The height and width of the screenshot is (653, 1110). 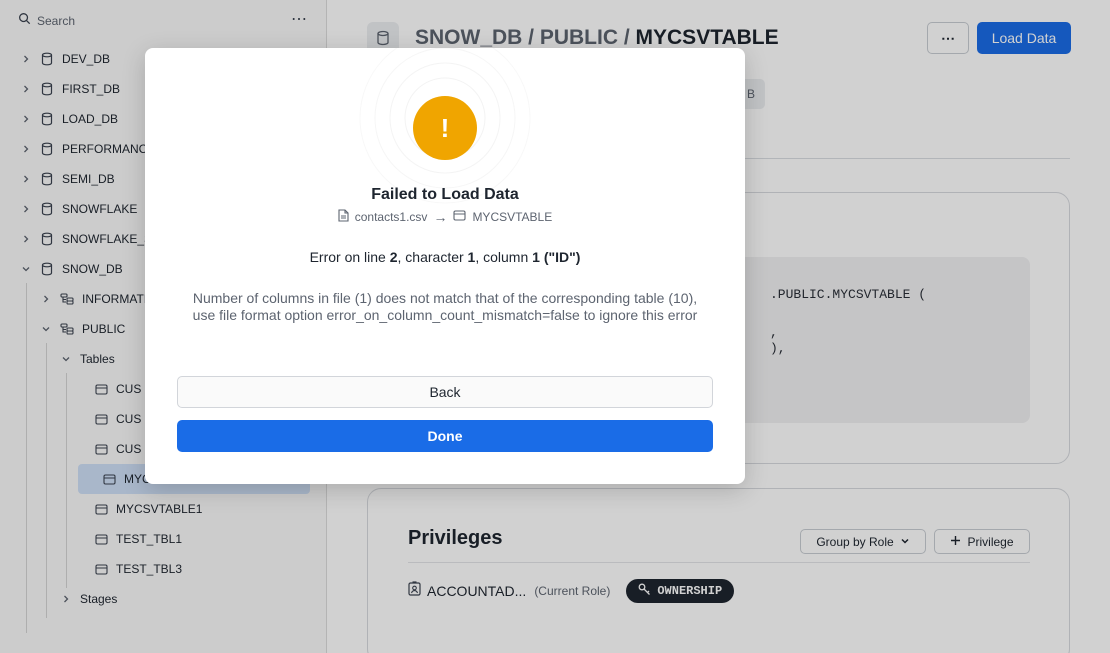 I want to click on error-prefix: Error on line, so click(x=349, y=257).